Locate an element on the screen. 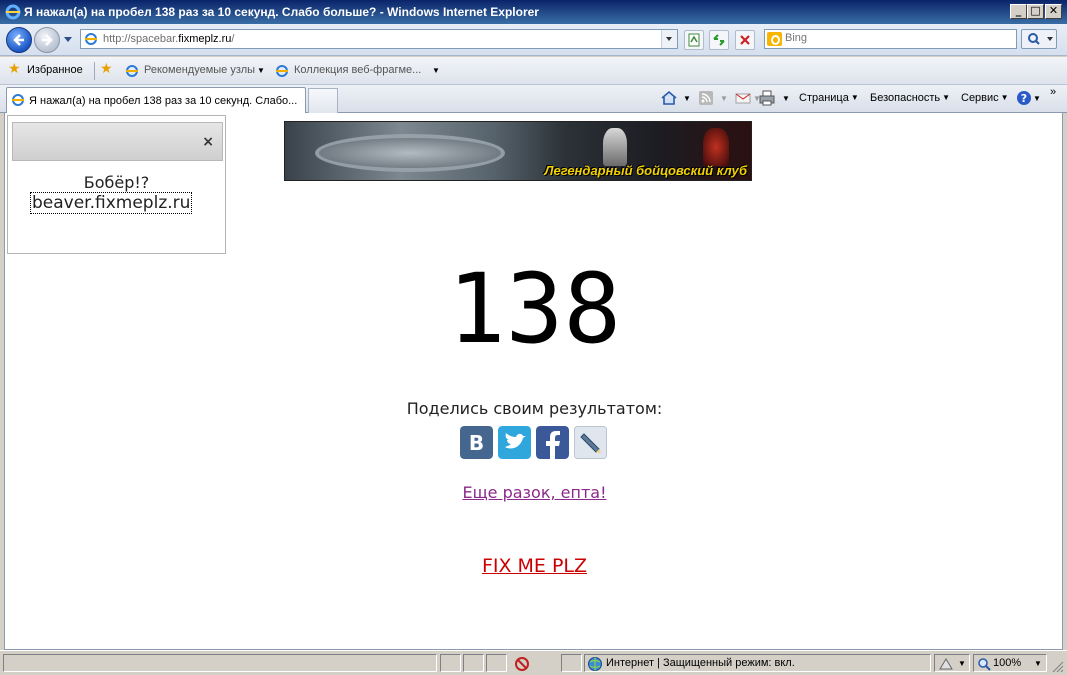 The image size is (1067, 675). new-tab-button is located at coordinates (323, 100).